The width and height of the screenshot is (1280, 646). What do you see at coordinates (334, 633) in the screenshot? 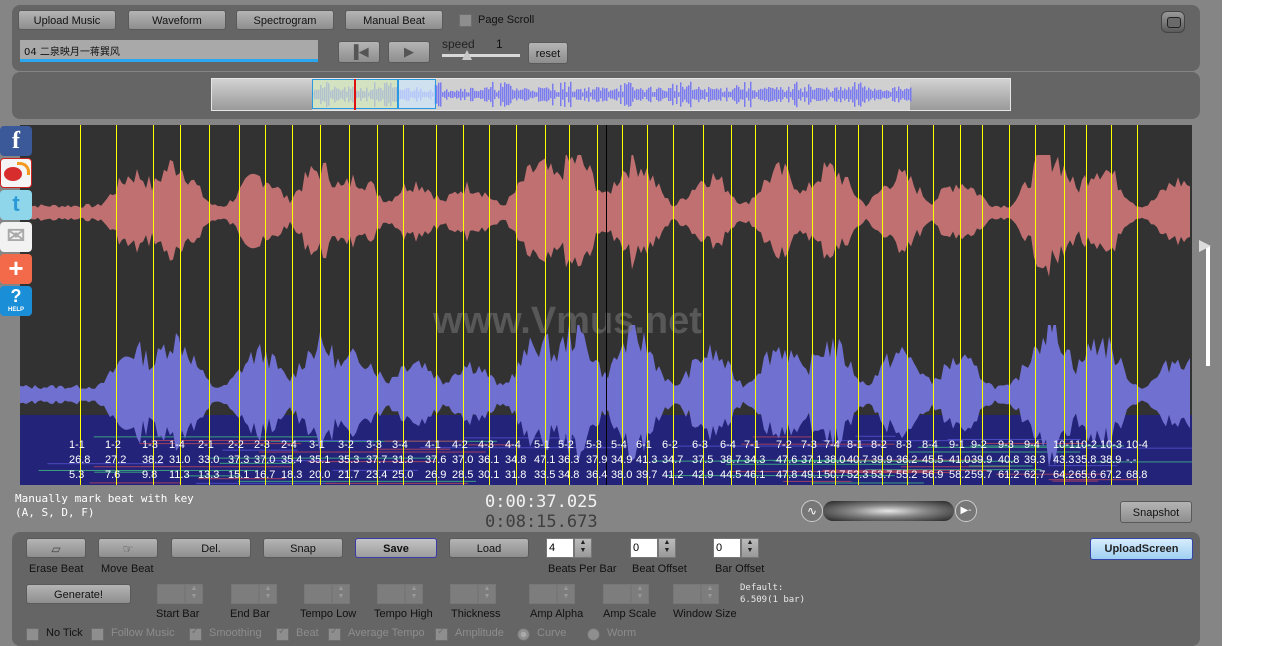
I see `average-tempo-checkbox` at bounding box center [334, 633].